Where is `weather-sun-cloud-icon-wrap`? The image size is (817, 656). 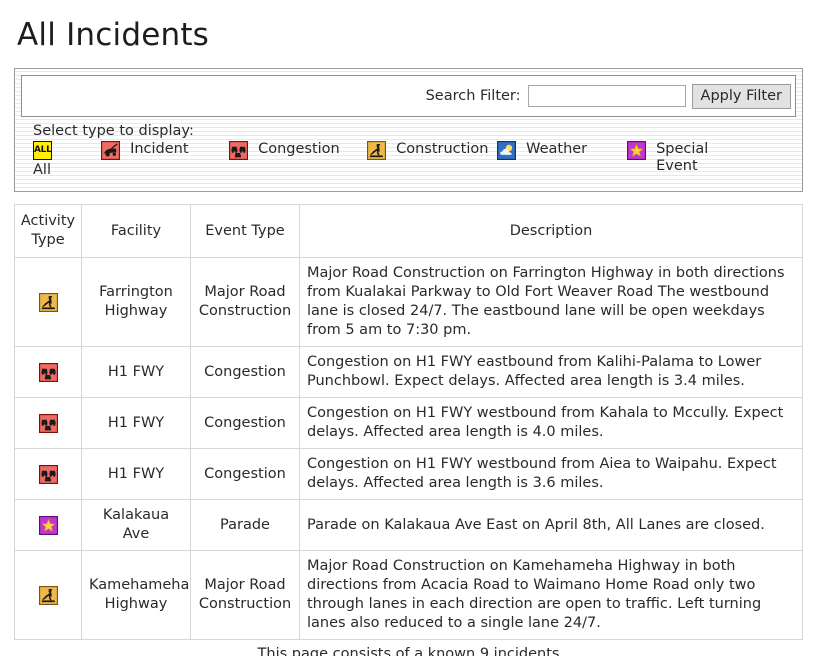
weather-sun-cloud-icon-wrap is located at coordinates (506, 151).